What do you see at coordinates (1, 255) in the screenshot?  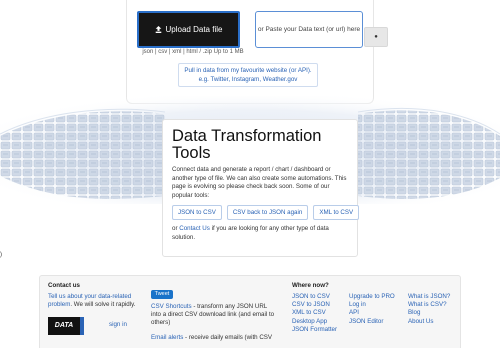 I see `edge-marker: )` at bounding box center [1, 255].